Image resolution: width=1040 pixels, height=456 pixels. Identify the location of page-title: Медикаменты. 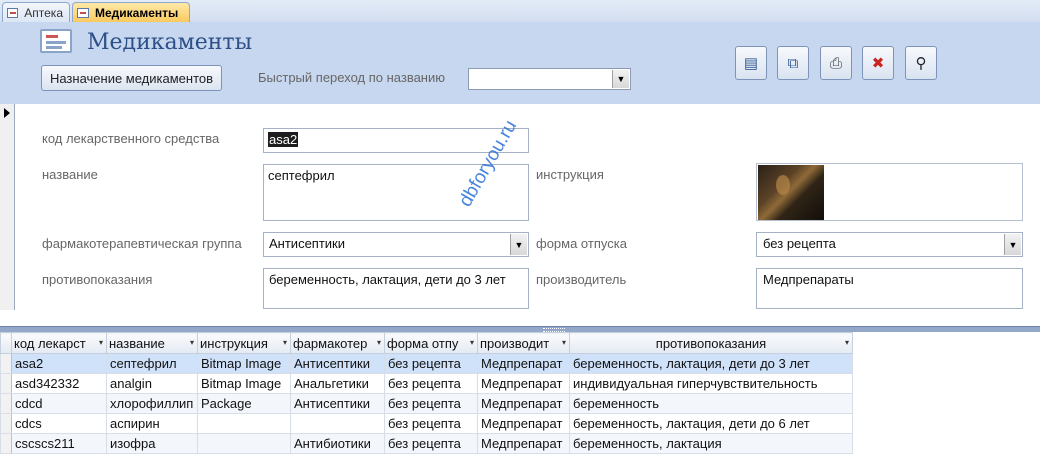
(170, 42).